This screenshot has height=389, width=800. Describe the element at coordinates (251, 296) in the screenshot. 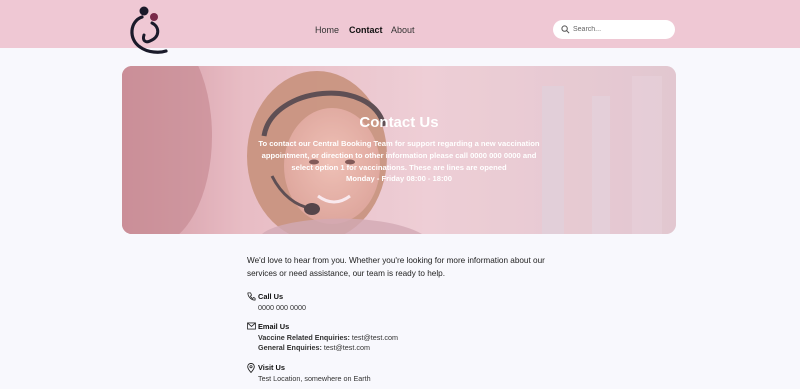

I see `phone-icon` at that location.